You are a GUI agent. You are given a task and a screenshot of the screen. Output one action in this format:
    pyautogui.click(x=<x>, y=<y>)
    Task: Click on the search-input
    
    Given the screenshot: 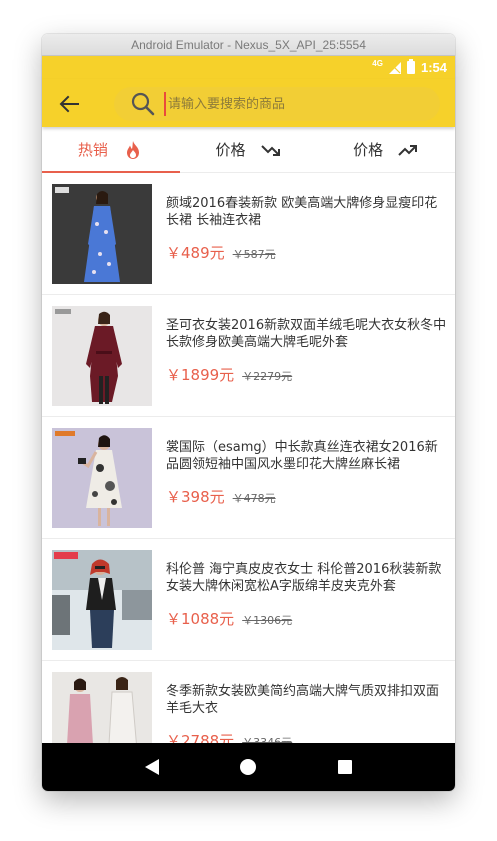 What is the action you would take?
    pyautogui.click(x=302, y=104)
    